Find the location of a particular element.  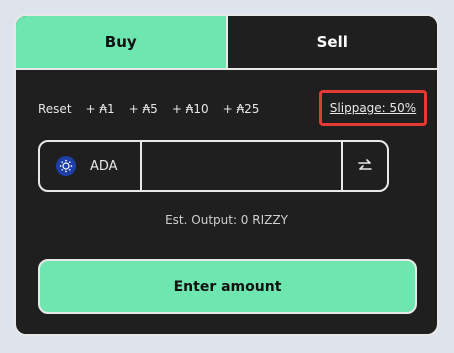

swap-arrows-icon is located at coordinates (365, 164).